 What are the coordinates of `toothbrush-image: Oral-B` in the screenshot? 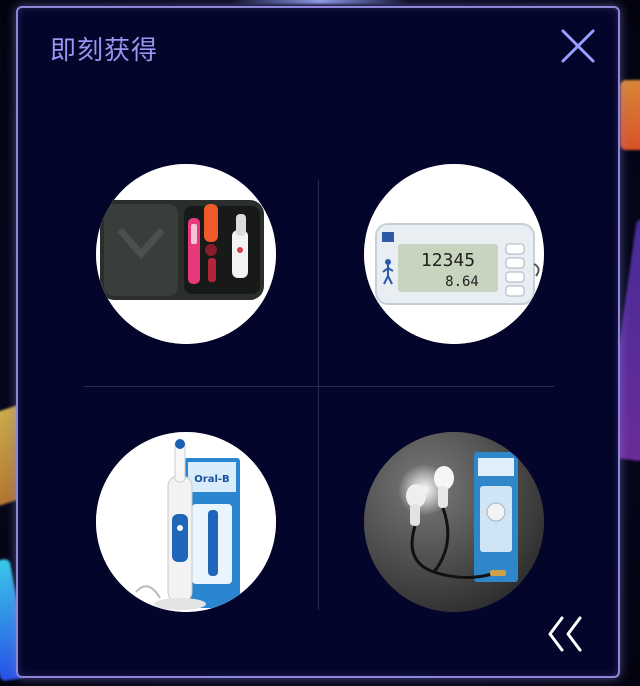 It's located at (186, 522).